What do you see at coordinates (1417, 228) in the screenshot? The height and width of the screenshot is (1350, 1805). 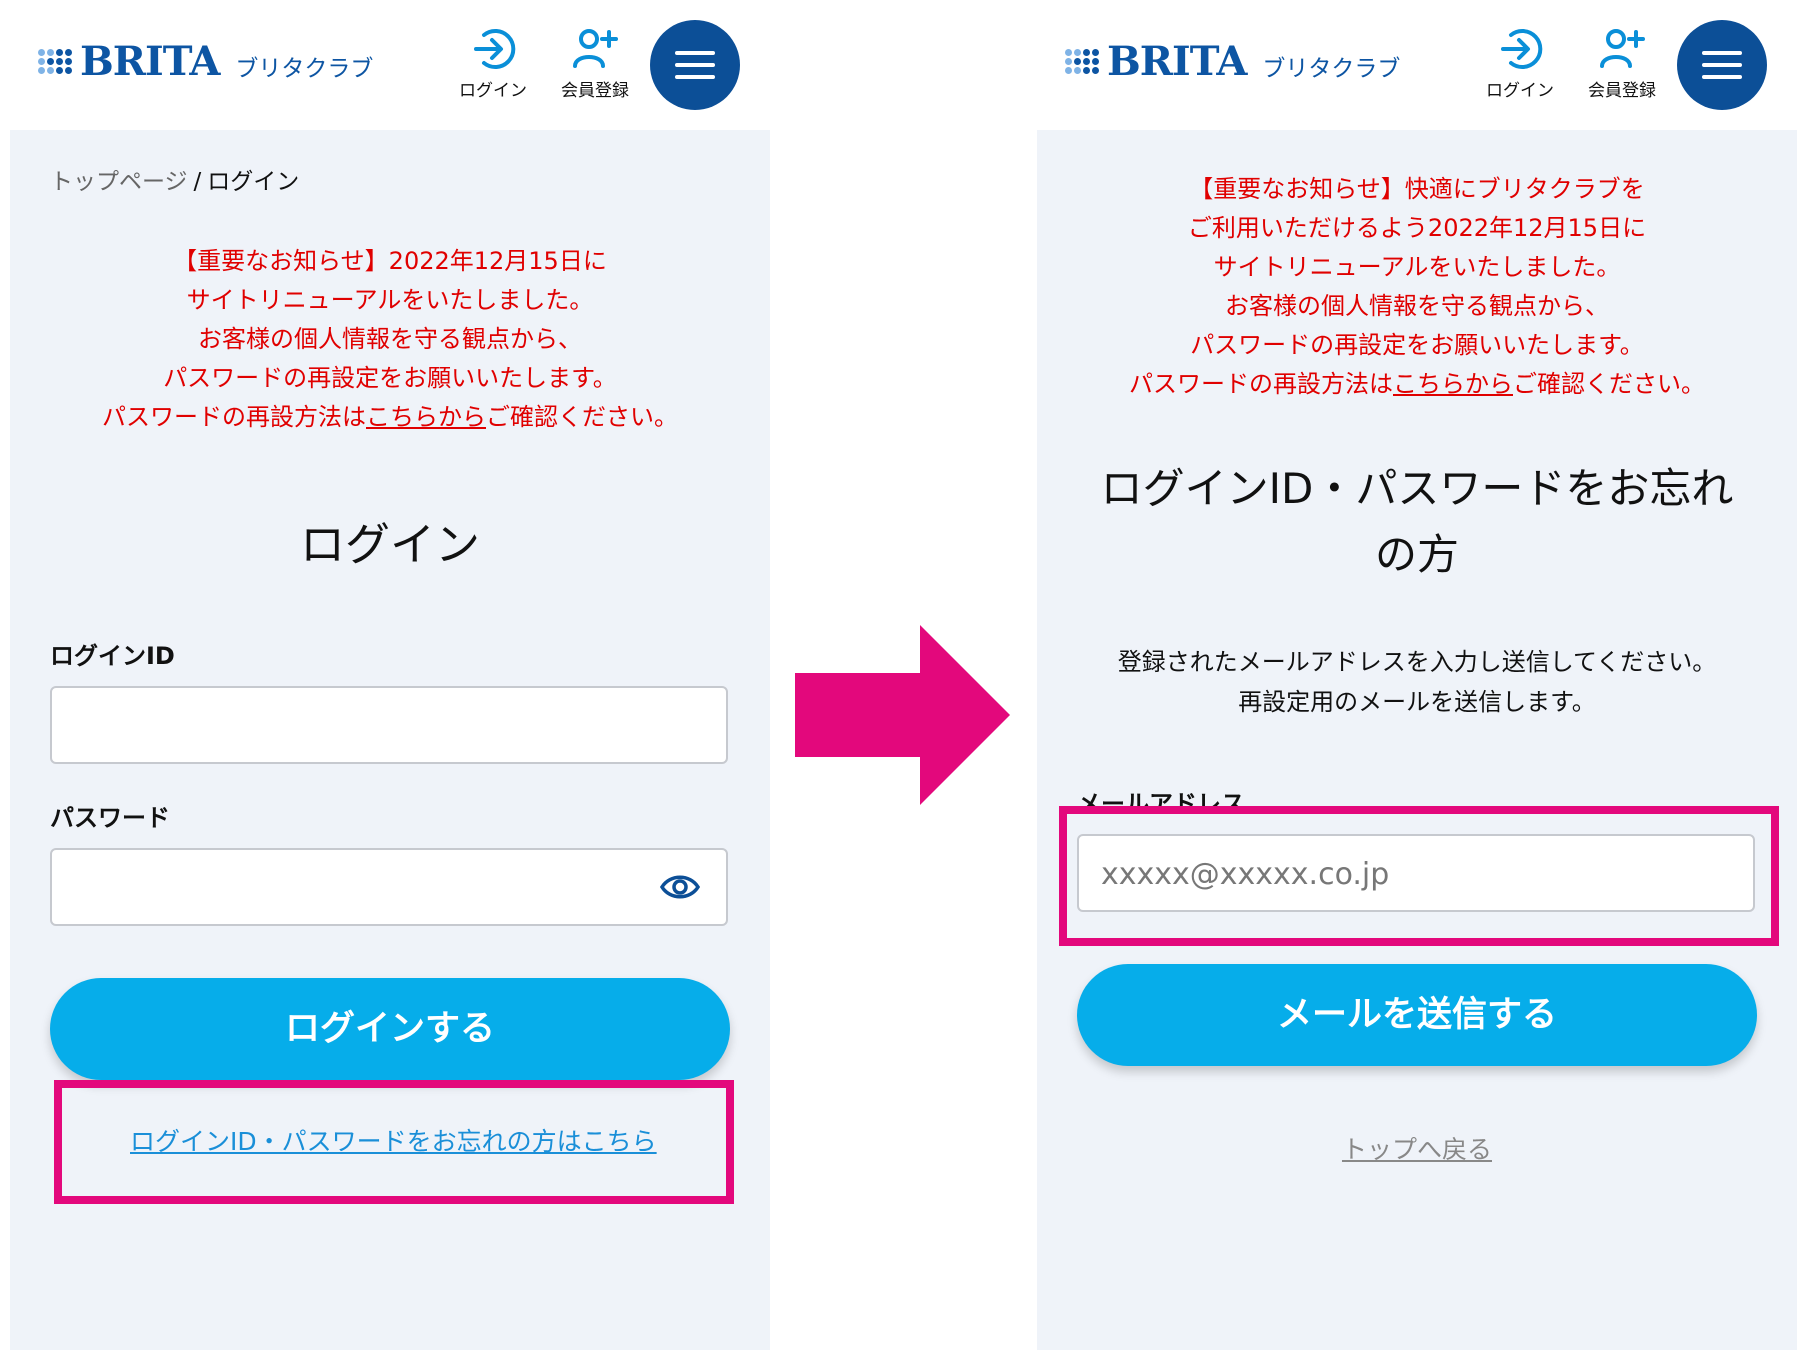 I see `notice-line: ご利用いただけるよう2022年12月15日に` at bounding box center [1417, 228].